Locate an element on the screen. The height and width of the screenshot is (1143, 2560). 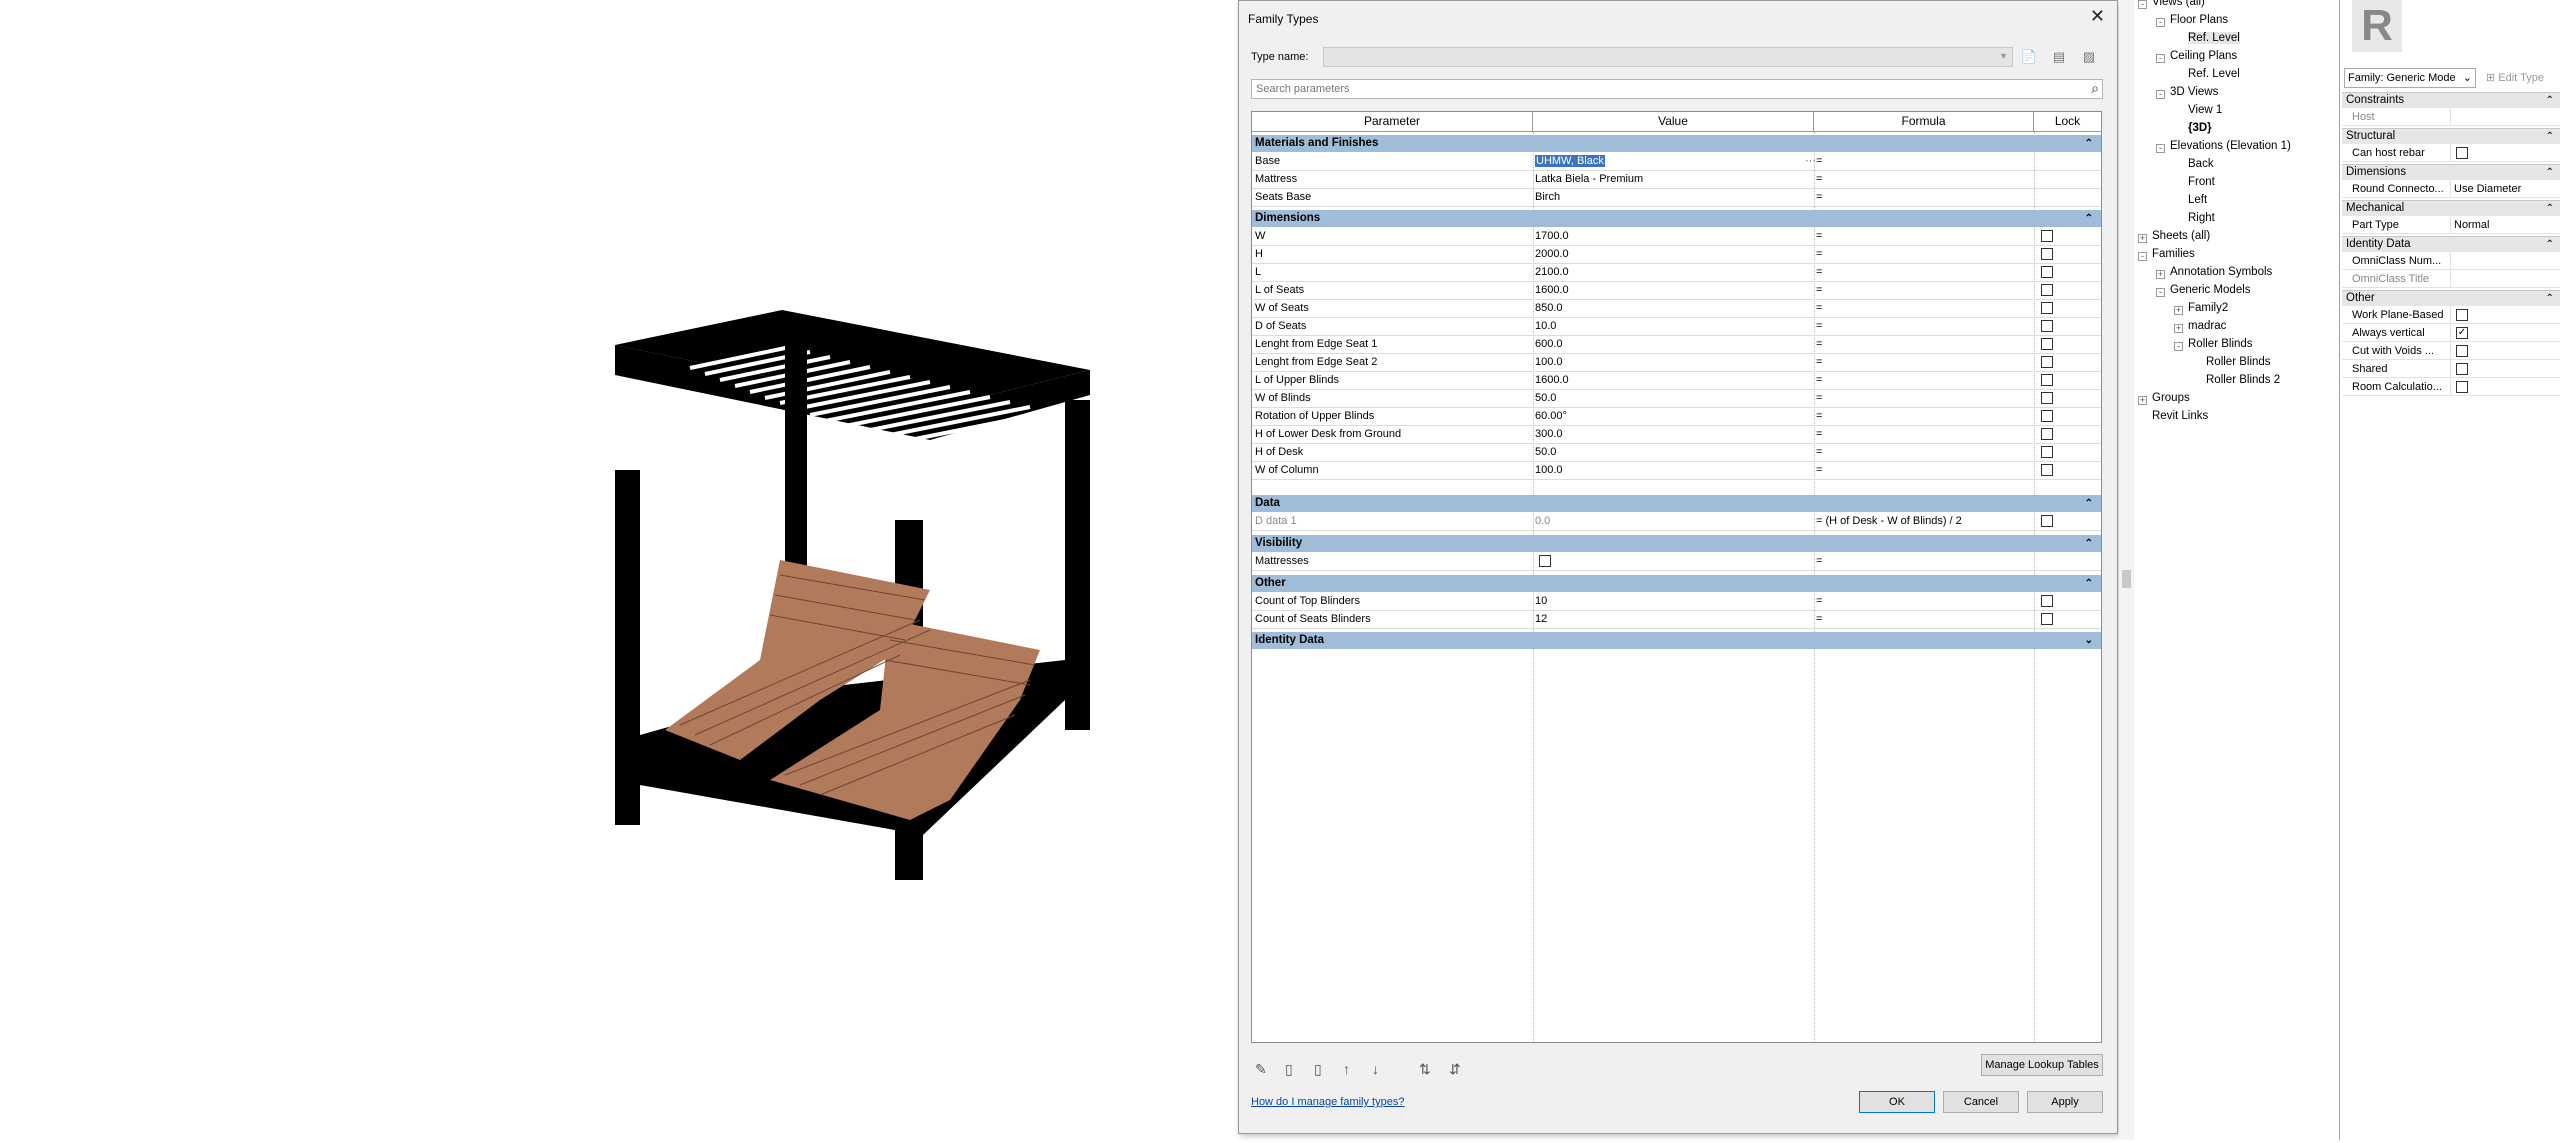
param-value: 2100.0 is located at coordinates (1552, 272).